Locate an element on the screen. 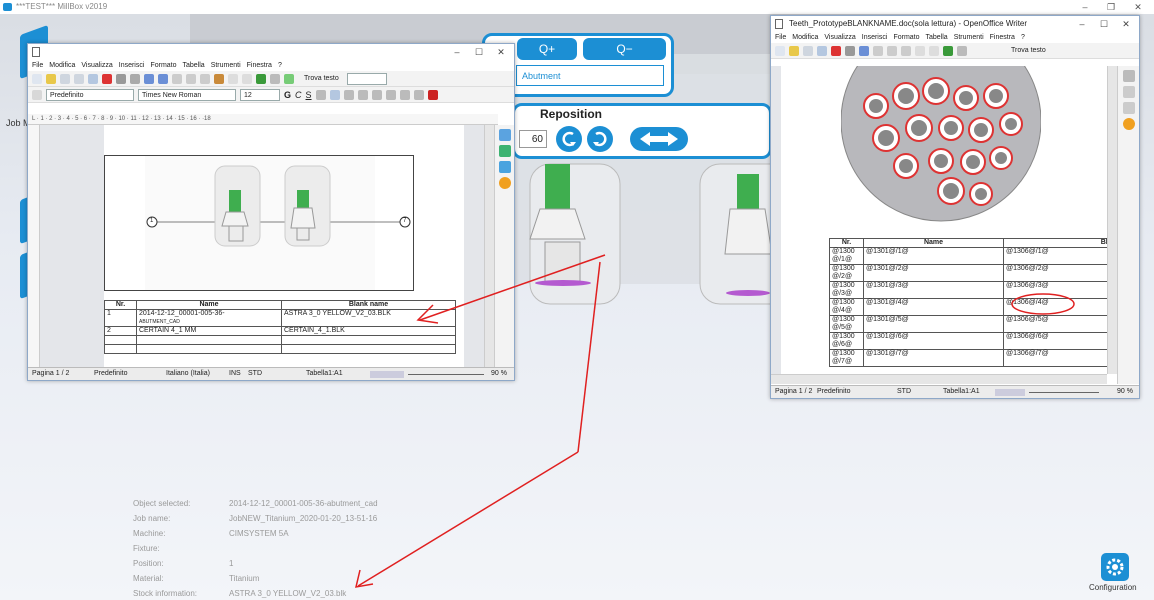 The height and width of the screenshot is (600, 1154). gear-icon is located at coordinates (1115, 567).